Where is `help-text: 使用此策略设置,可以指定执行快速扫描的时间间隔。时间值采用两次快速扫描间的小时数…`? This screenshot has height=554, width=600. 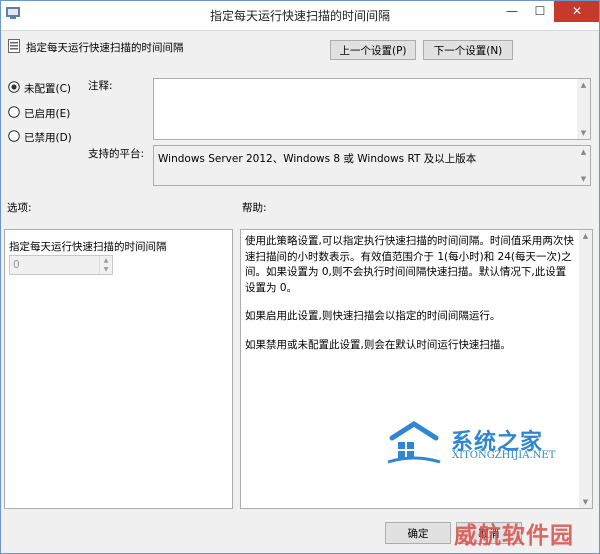
help-text: 使用此策略设置,可以指定执行快速扫描的时间间隔。时间值采用两次快速扫描间的小时数… is located at coordinates (410, 300).